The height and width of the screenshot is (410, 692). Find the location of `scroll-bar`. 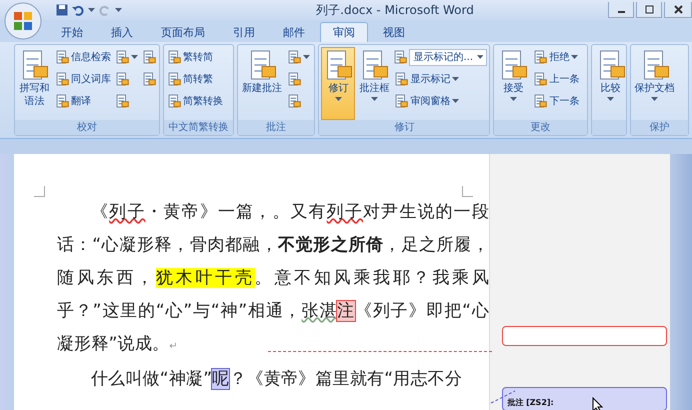

scroll-bar is located at coordinates (681, 282).